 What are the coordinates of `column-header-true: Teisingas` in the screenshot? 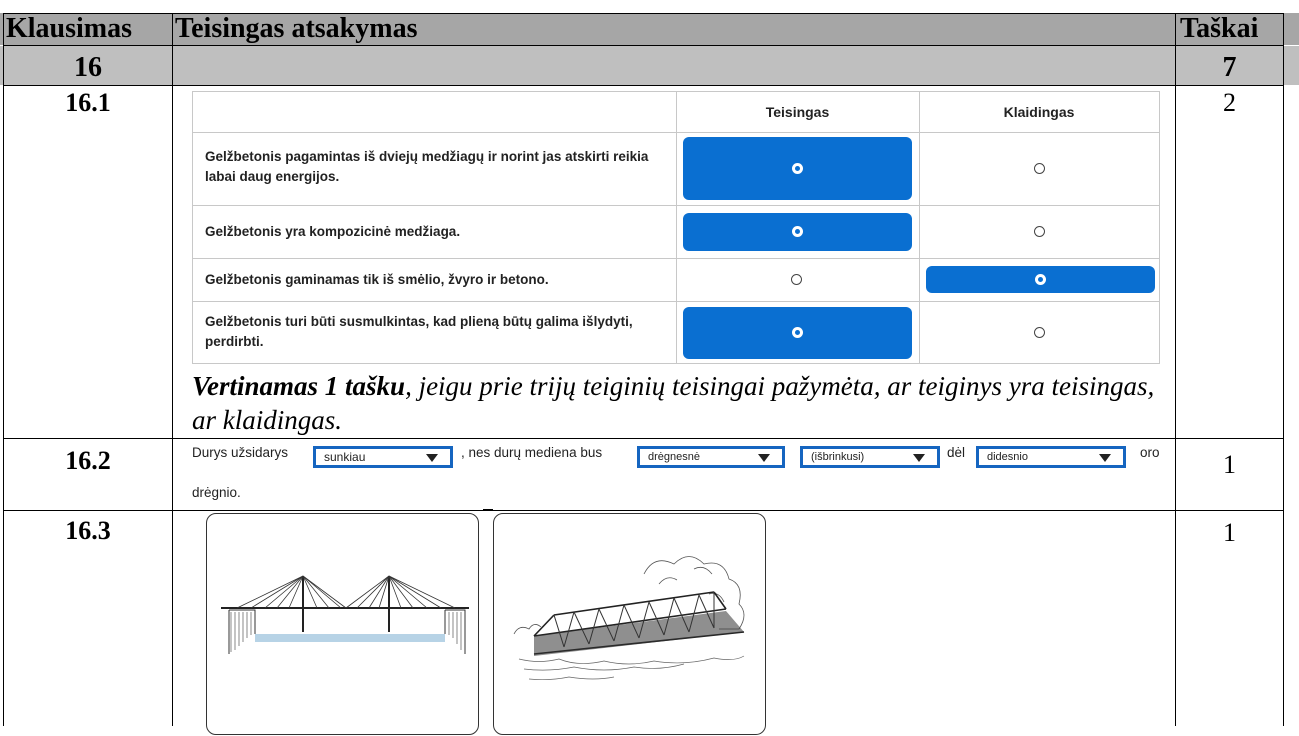 It's located at (797, 112).